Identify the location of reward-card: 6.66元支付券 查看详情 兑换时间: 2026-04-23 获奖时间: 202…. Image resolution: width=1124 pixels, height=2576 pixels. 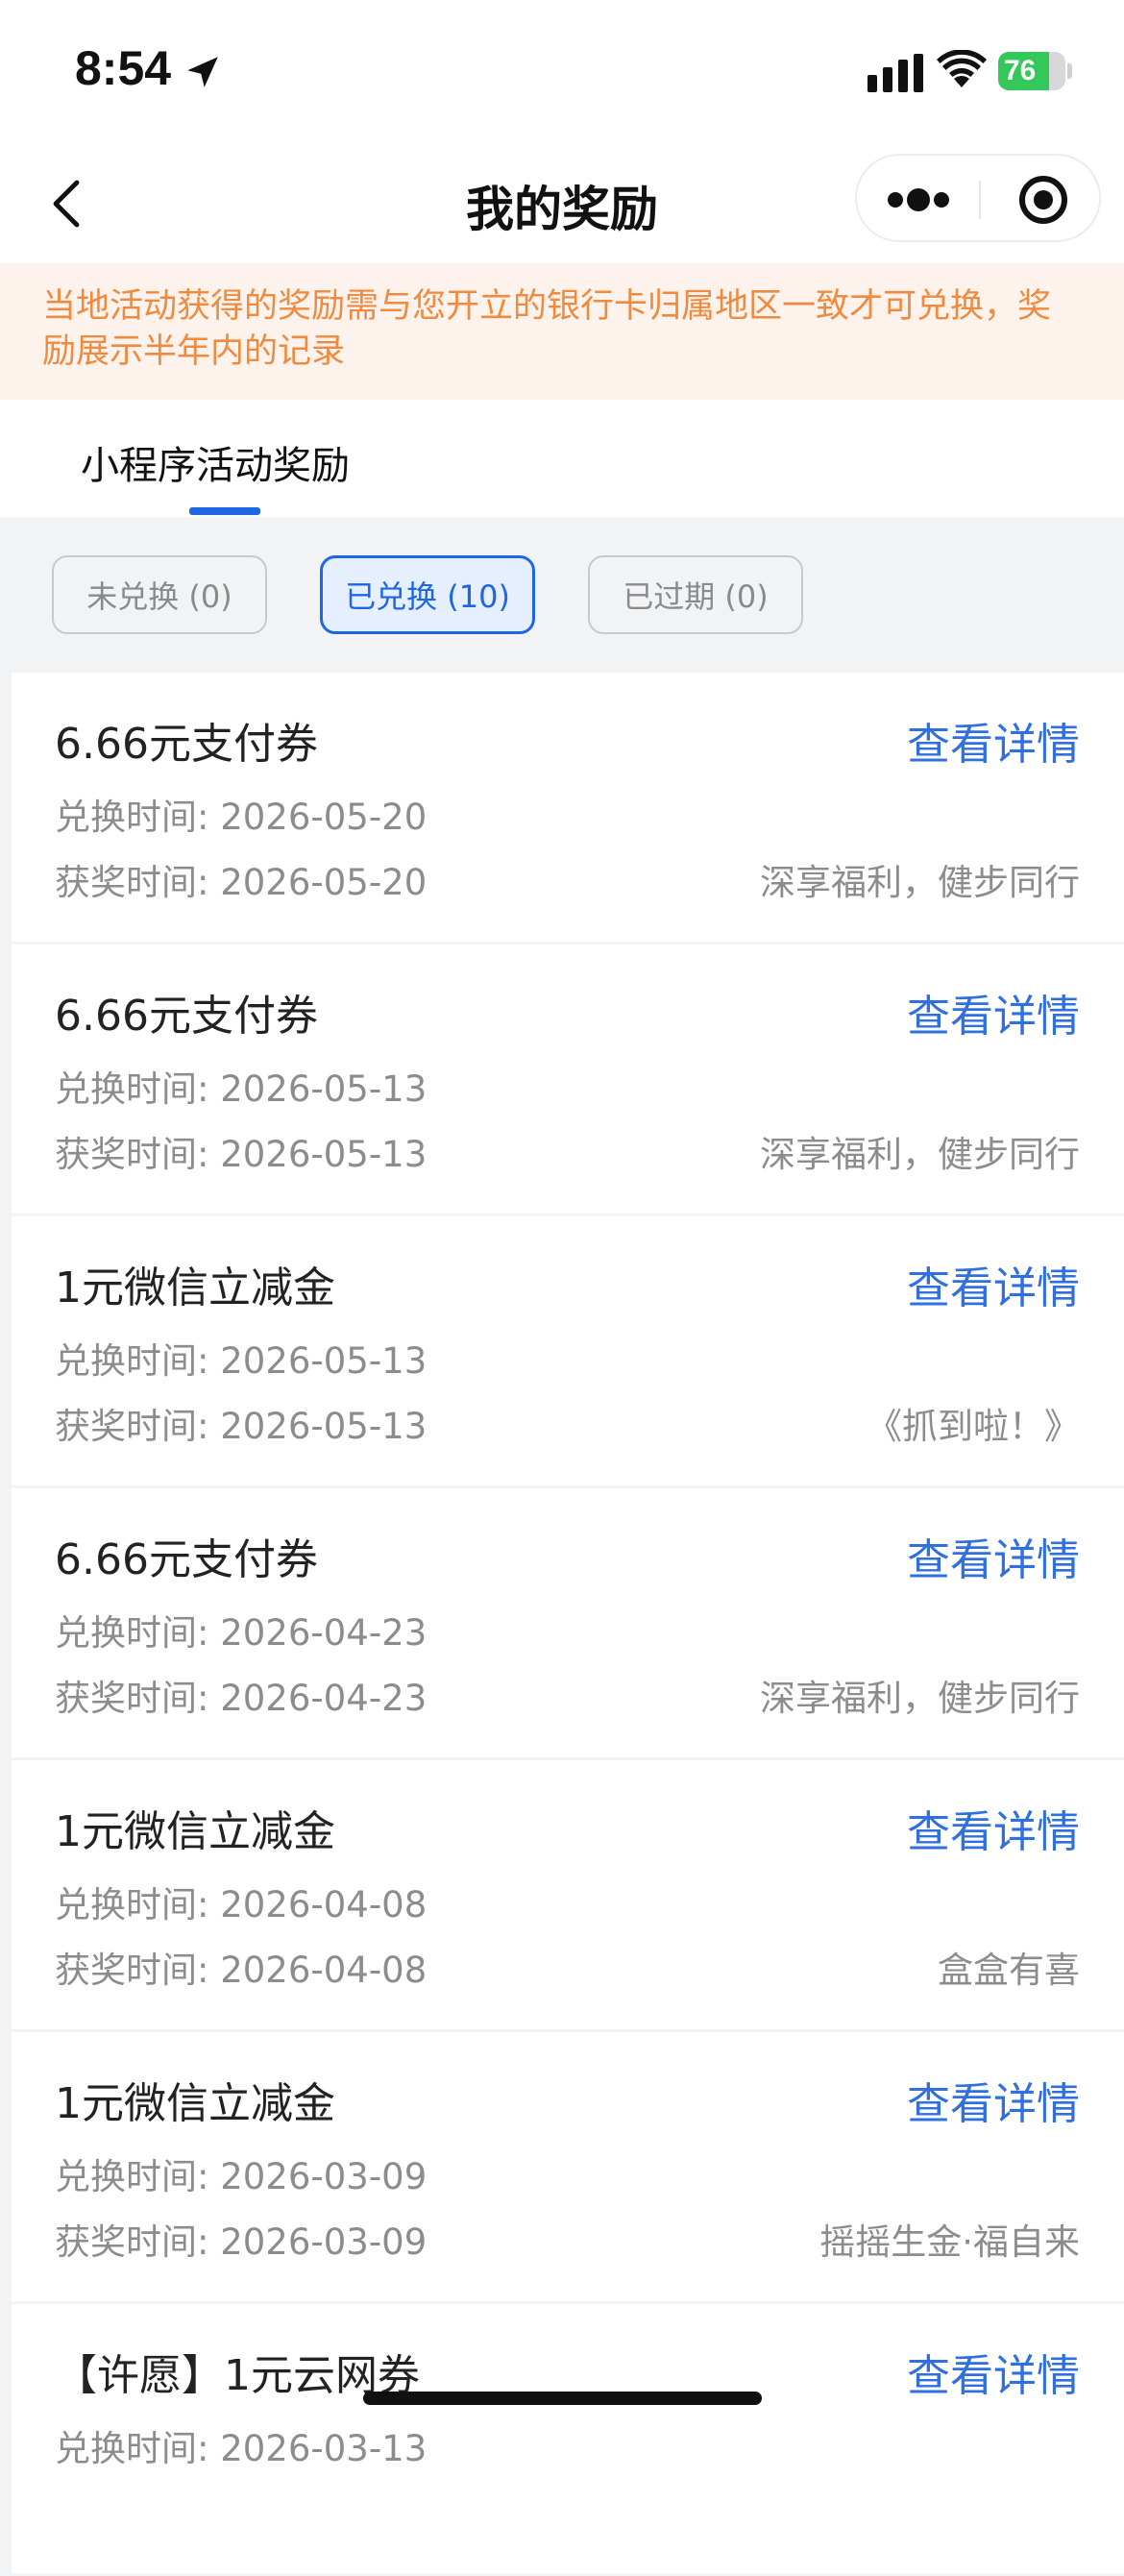
(568, 1622).